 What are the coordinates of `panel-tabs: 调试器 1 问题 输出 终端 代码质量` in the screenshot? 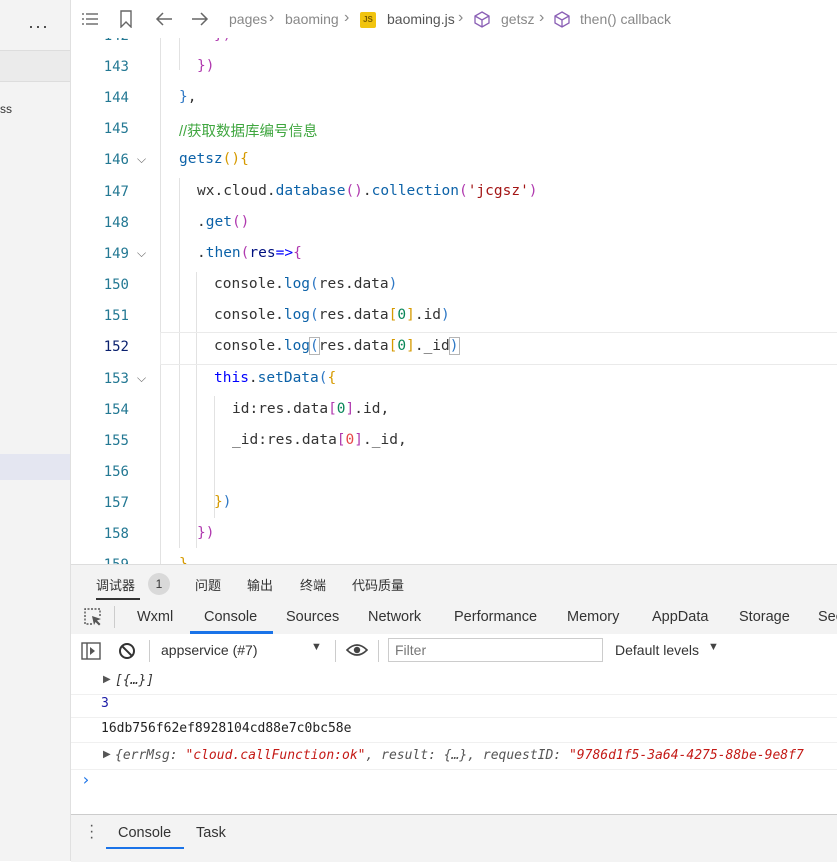 It's located at (454, 582).